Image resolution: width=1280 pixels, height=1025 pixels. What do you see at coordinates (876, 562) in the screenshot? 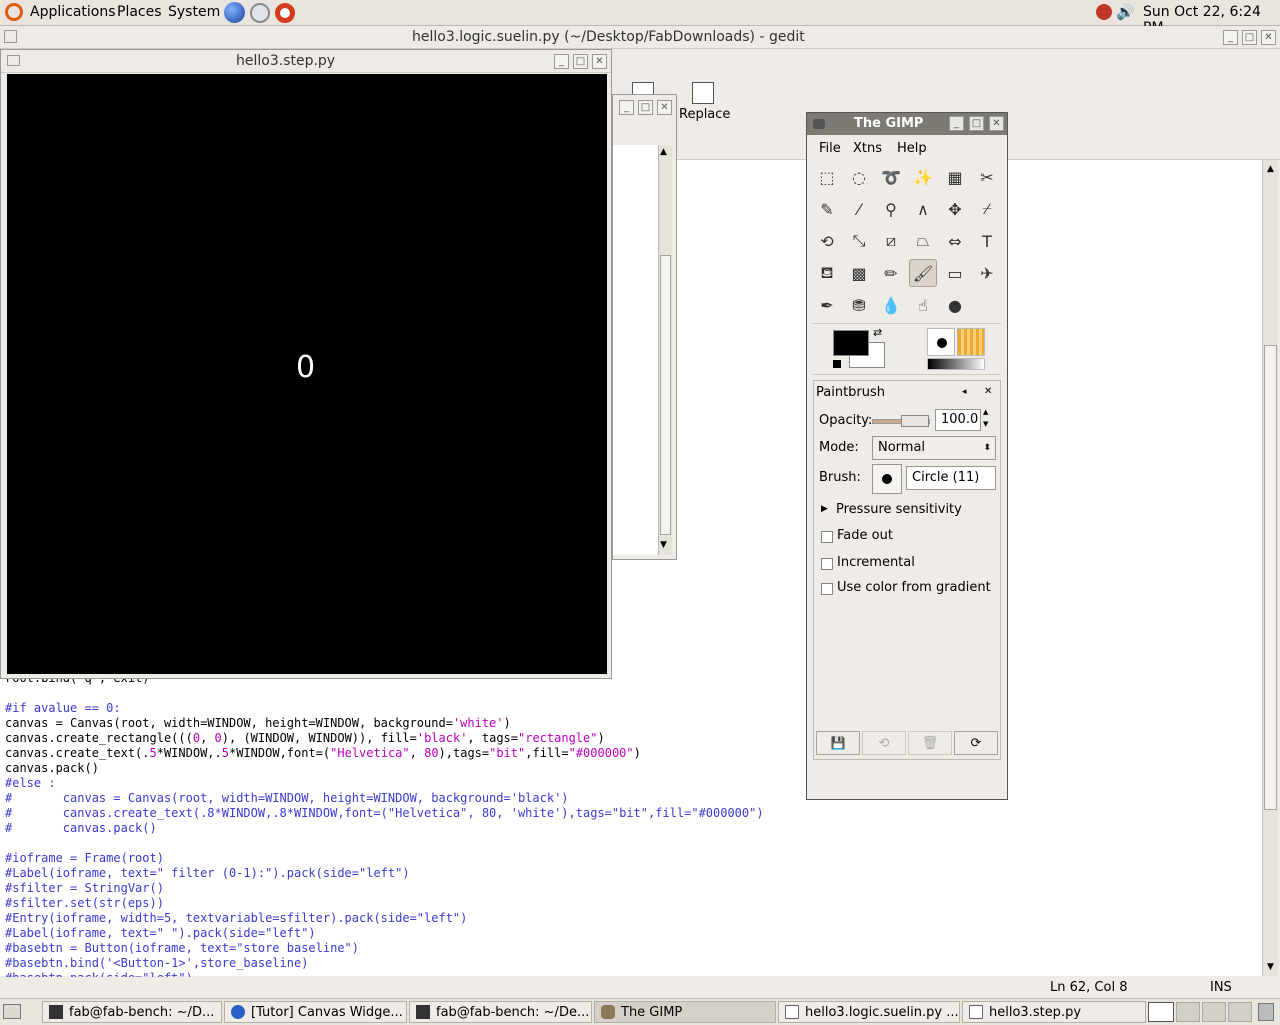
I see `incremental-label: Incremental` at bounding box center [876, 562].